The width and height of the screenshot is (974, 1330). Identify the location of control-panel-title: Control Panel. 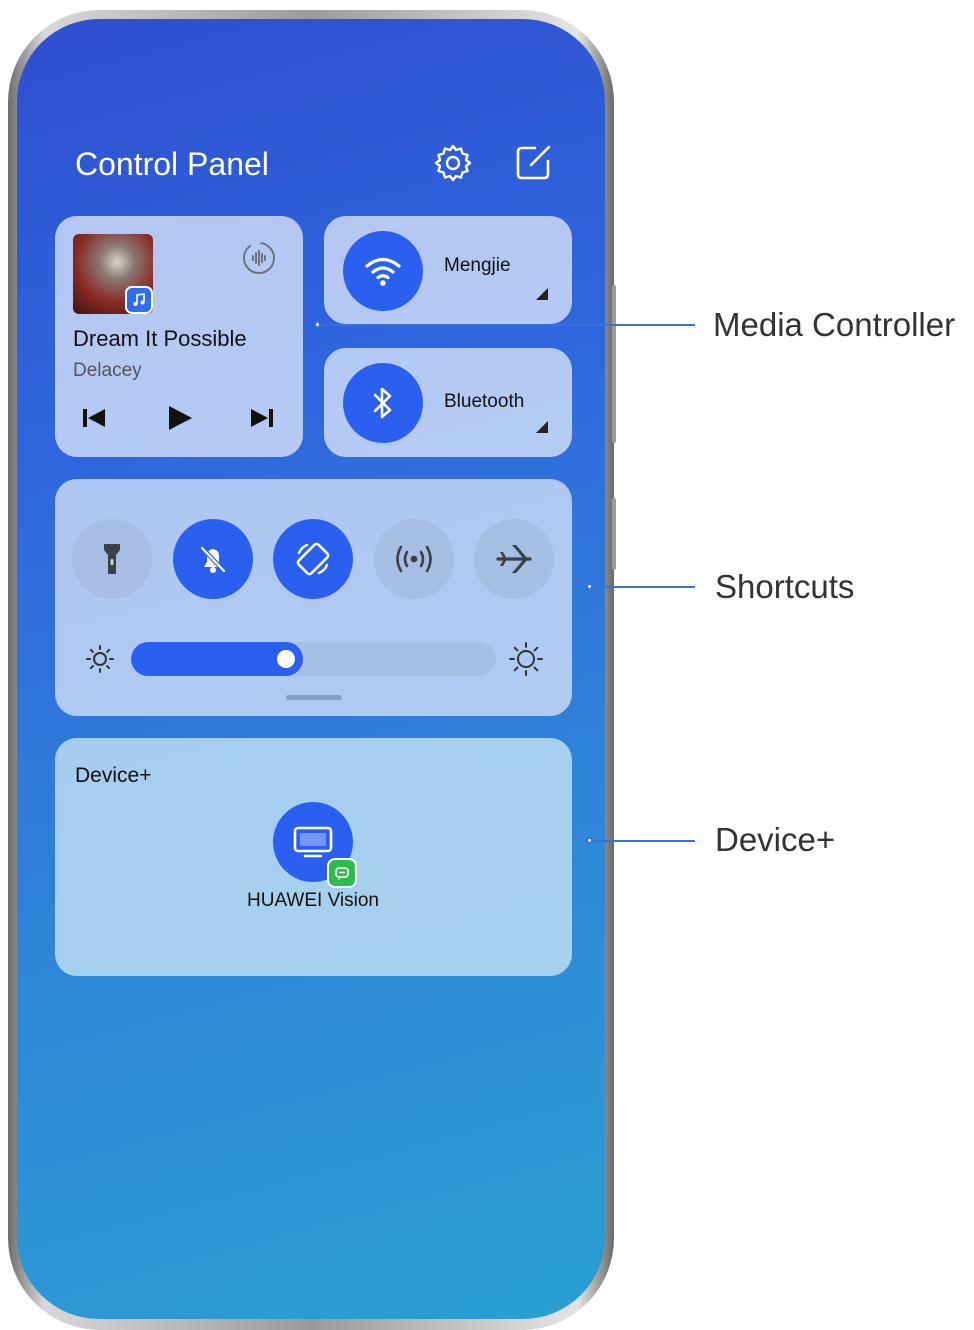
(172, 164).